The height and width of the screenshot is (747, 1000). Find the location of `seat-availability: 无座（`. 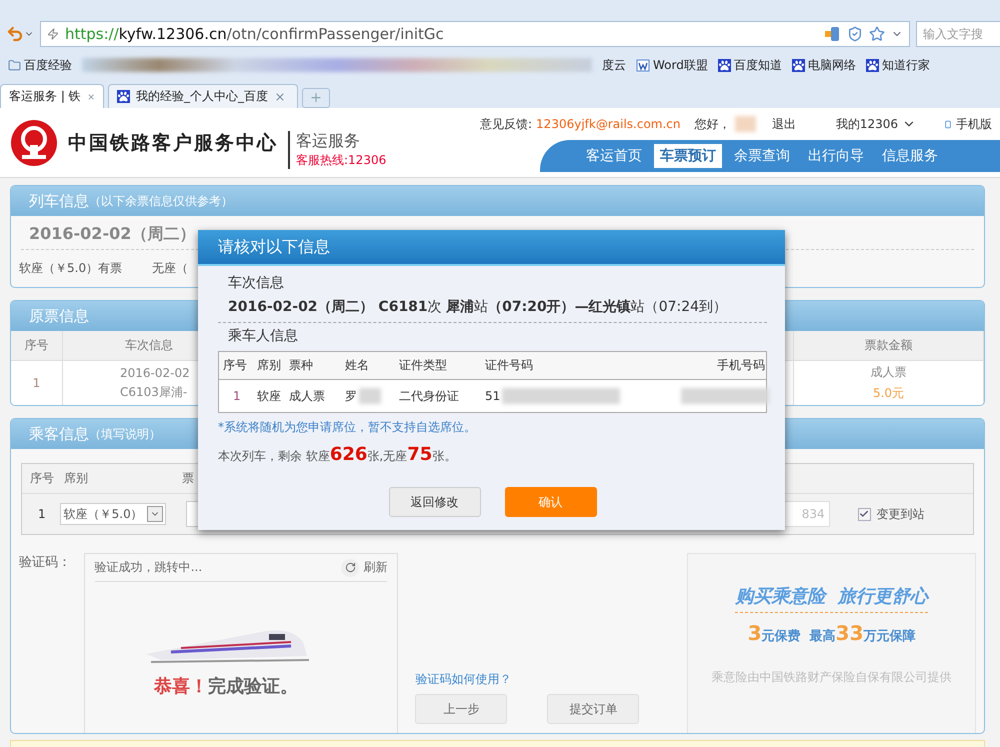

seat-availability: 无座（ is located at coordinates (170, 268).